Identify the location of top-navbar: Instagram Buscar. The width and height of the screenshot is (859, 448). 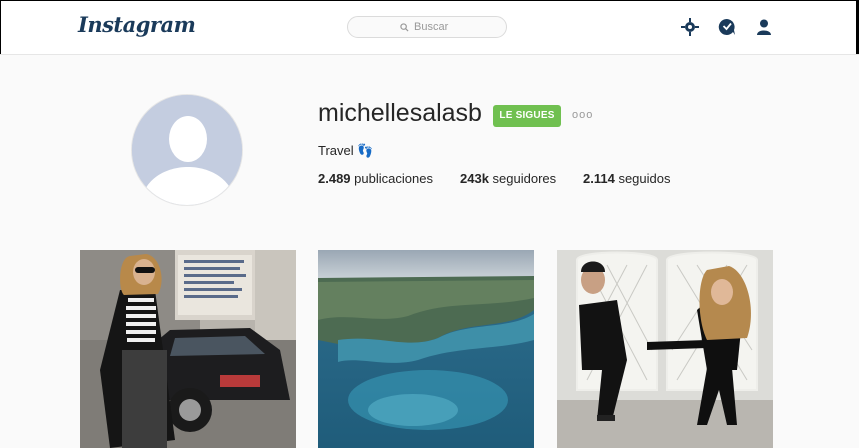
(429, 27).